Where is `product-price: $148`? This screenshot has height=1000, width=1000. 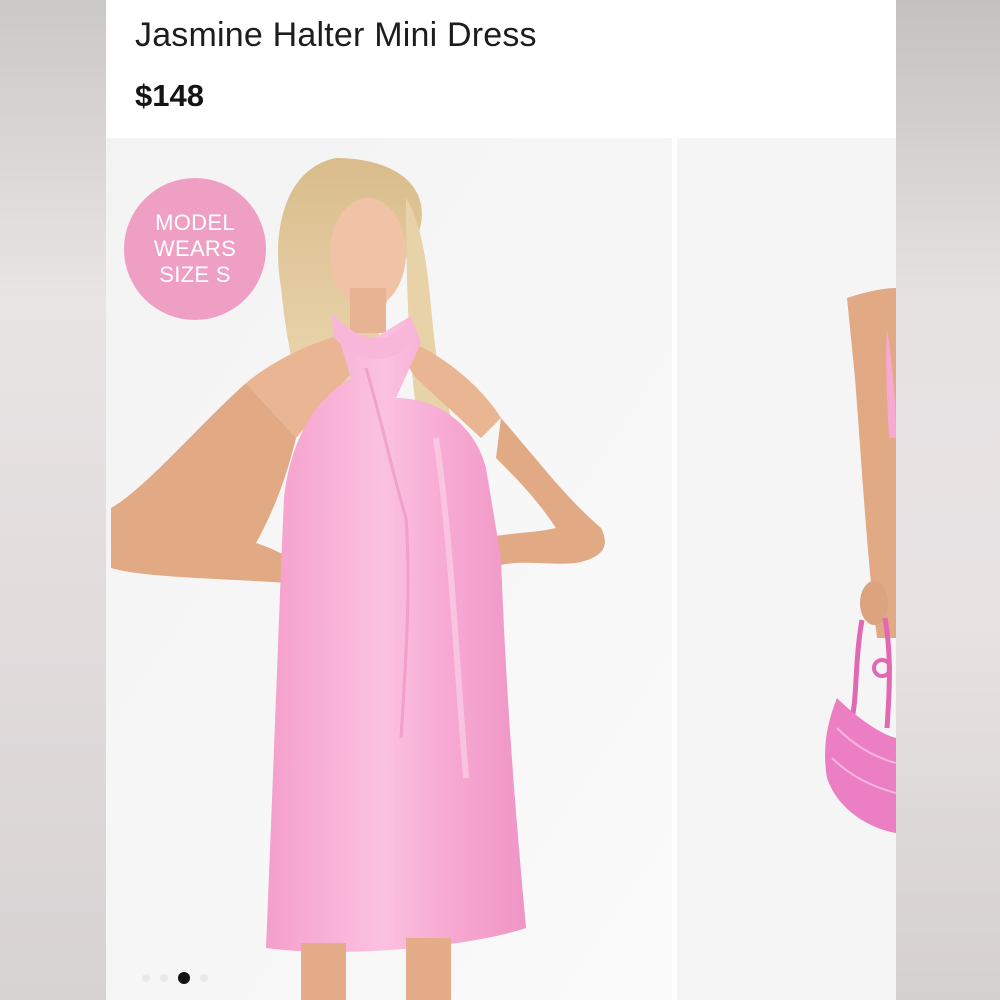 product-price: $148 is located at coordinates (169, 95).